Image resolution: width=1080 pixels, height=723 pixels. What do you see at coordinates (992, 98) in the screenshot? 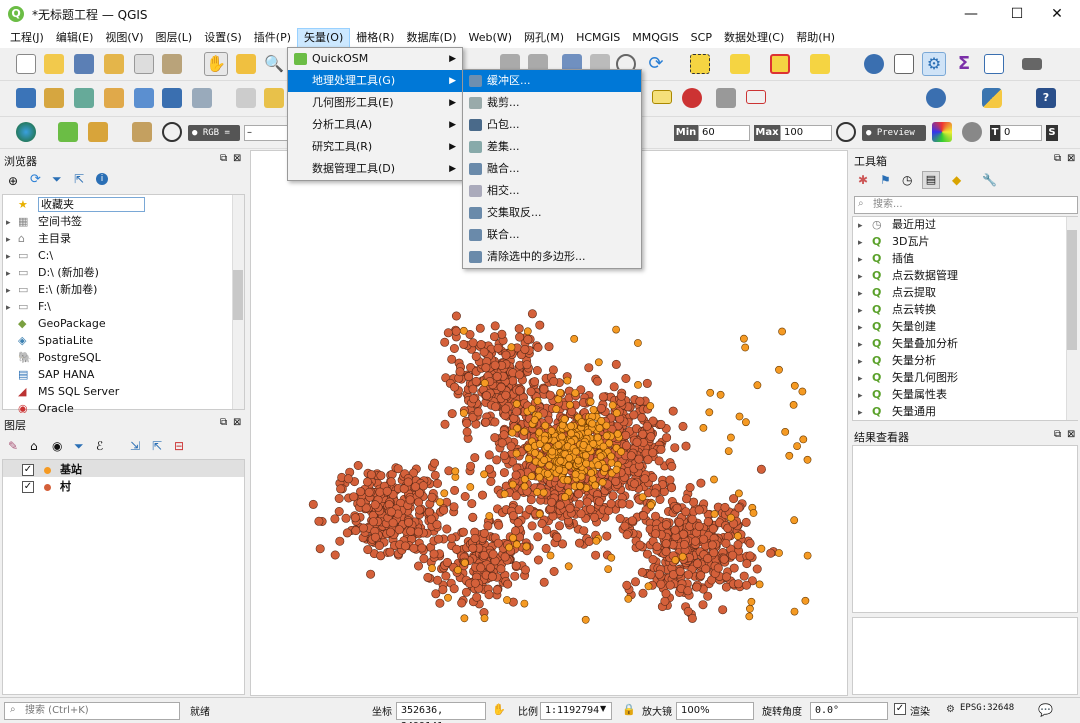
I see `python-console-icon` at bounding box center [992, 98].